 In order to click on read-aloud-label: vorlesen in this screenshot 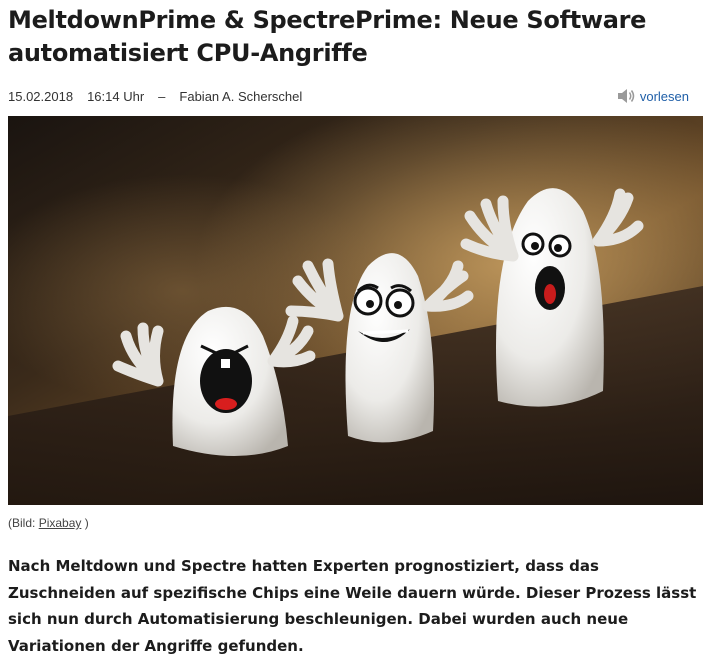, I will do `click(664, 96)`.